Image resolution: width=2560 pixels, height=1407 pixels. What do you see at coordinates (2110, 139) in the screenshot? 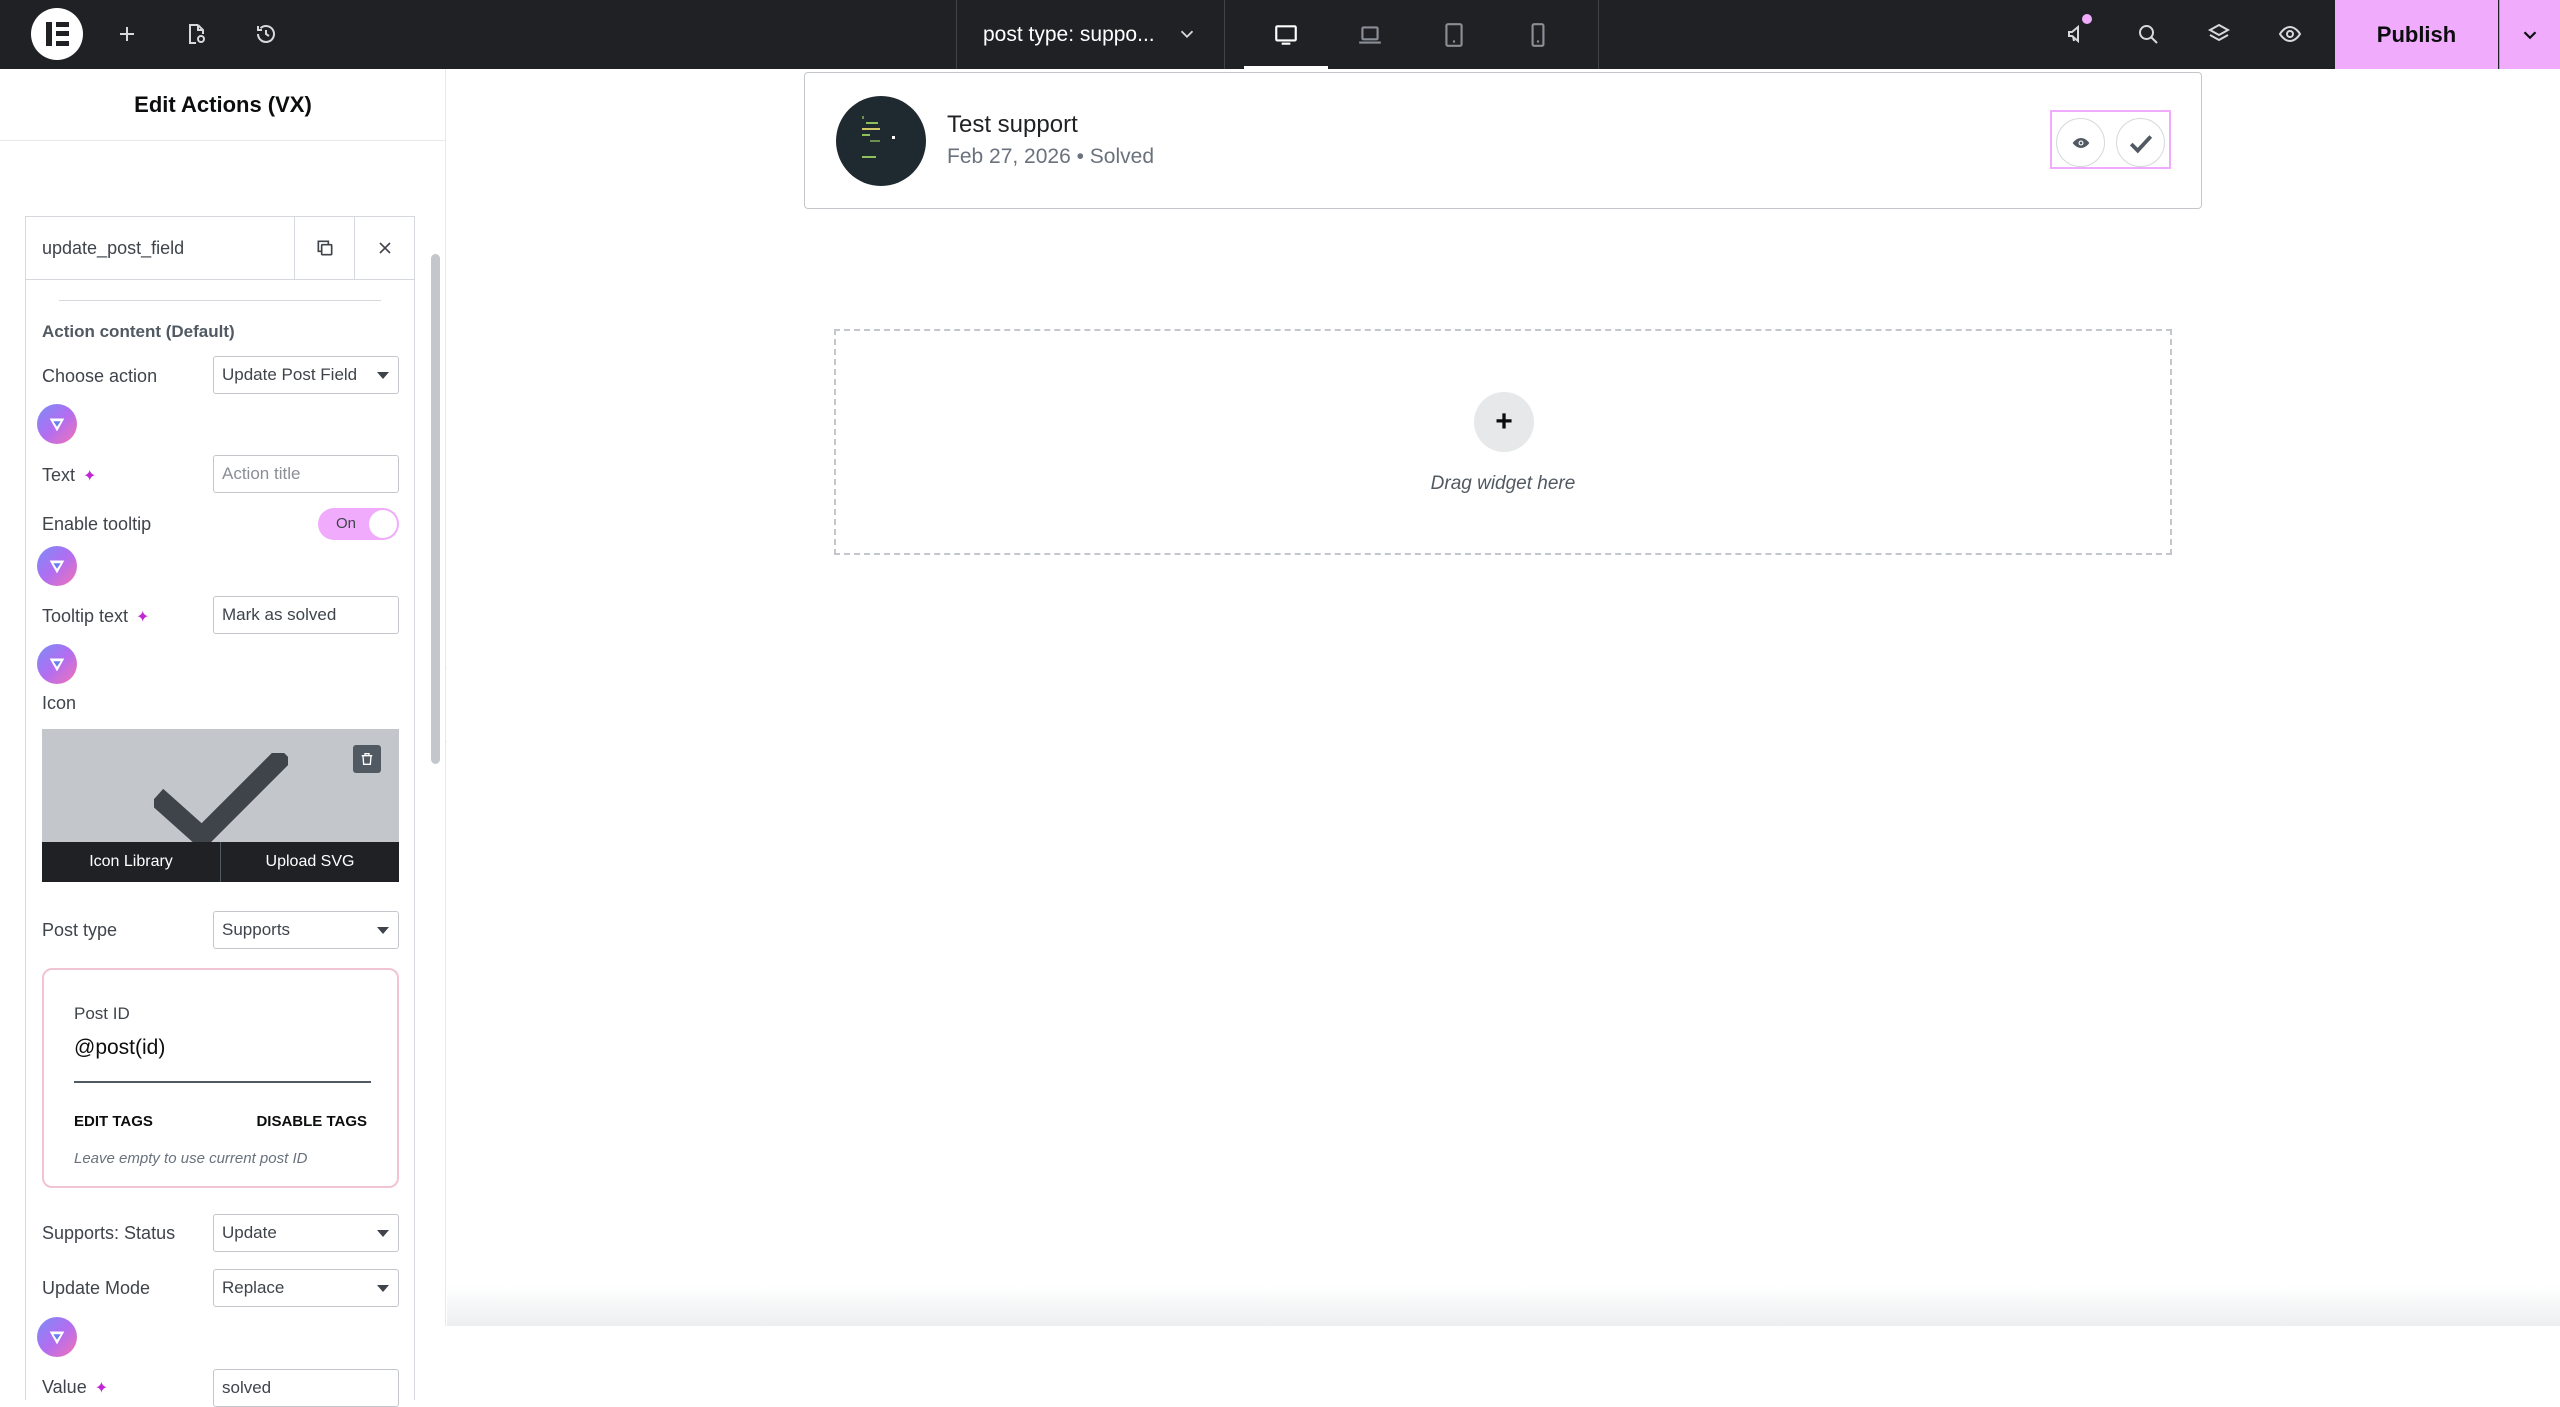
I see `post-actions-widget` at bounding box center [2110, 139].